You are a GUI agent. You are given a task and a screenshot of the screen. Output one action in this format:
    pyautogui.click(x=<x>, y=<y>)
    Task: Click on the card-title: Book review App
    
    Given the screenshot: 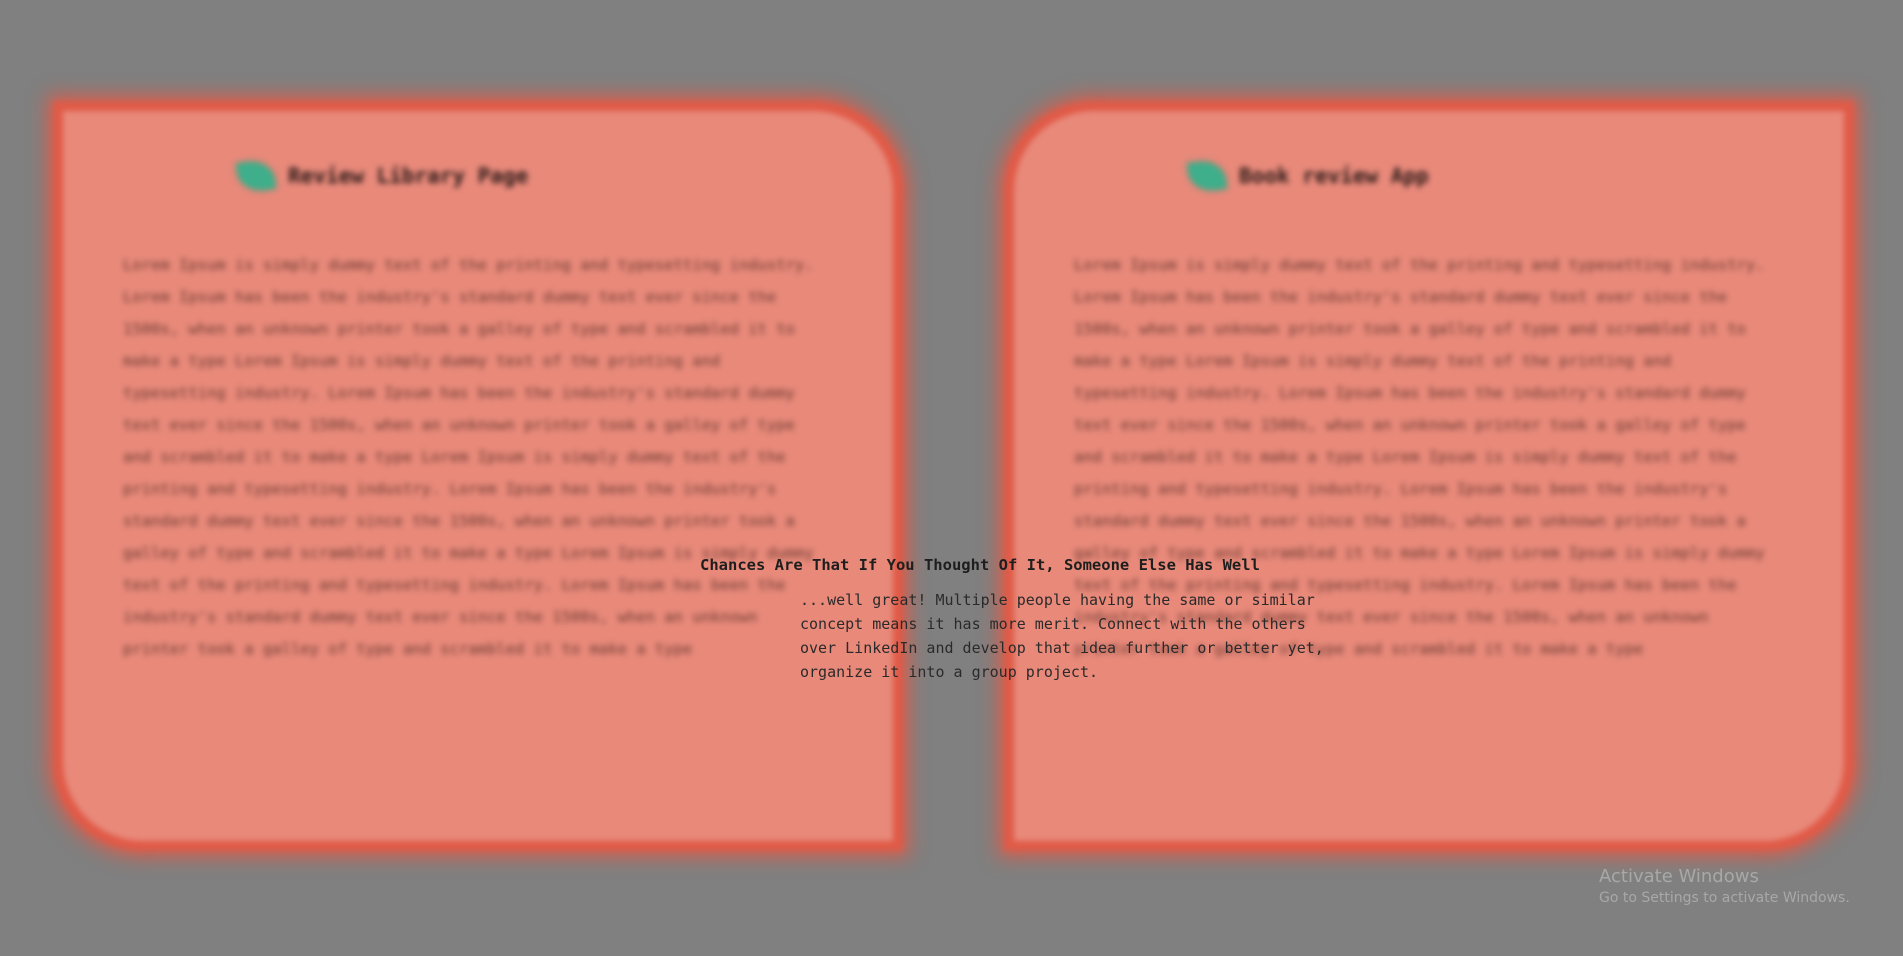 What is the action you would take?
    pyautogui.click(x=1334, y=176)
    